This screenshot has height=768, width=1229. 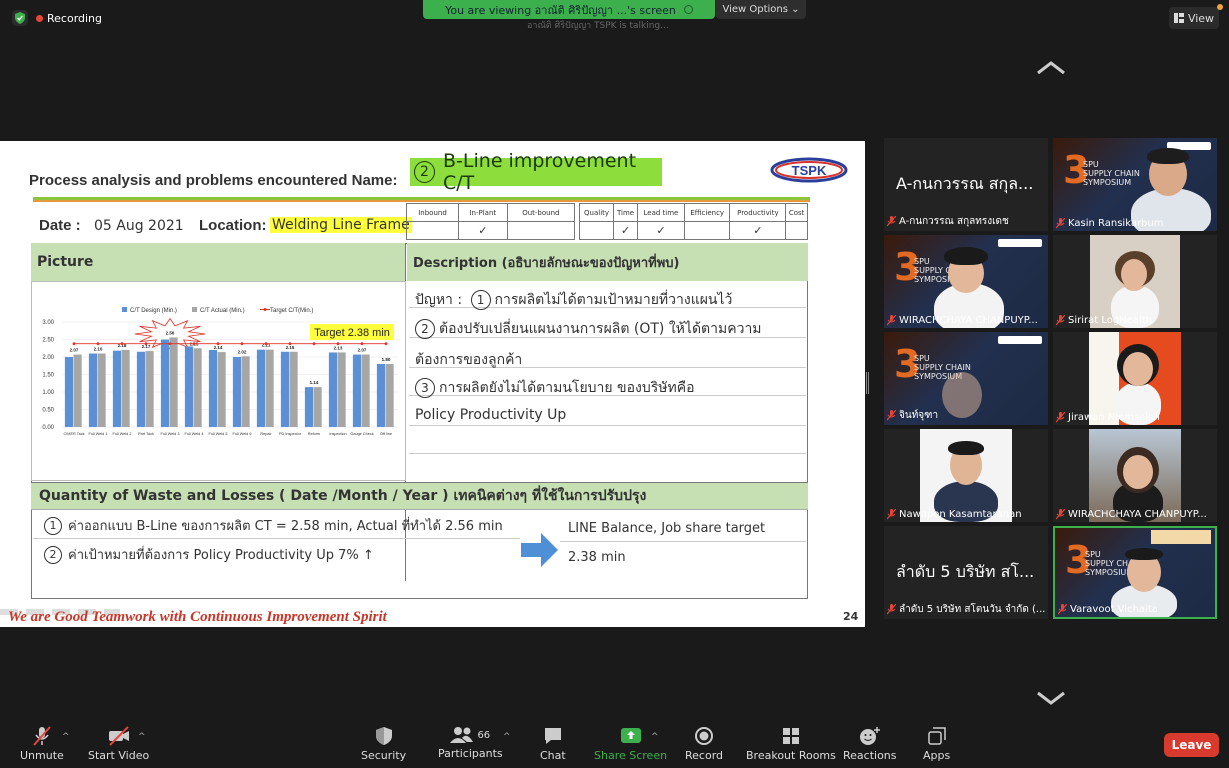 I want to click on apps-button: Apps, so click(x=936, y=744).